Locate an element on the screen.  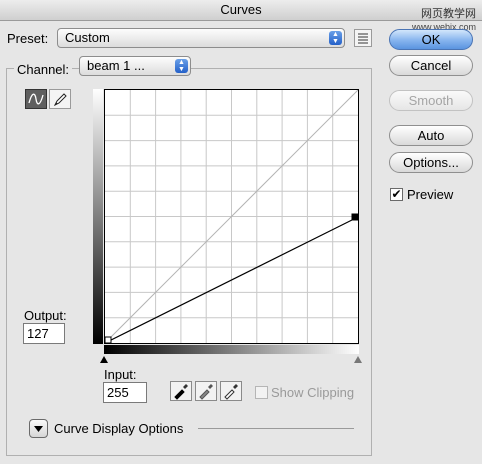
input-field: 255 is located at coordinates (125, 392).